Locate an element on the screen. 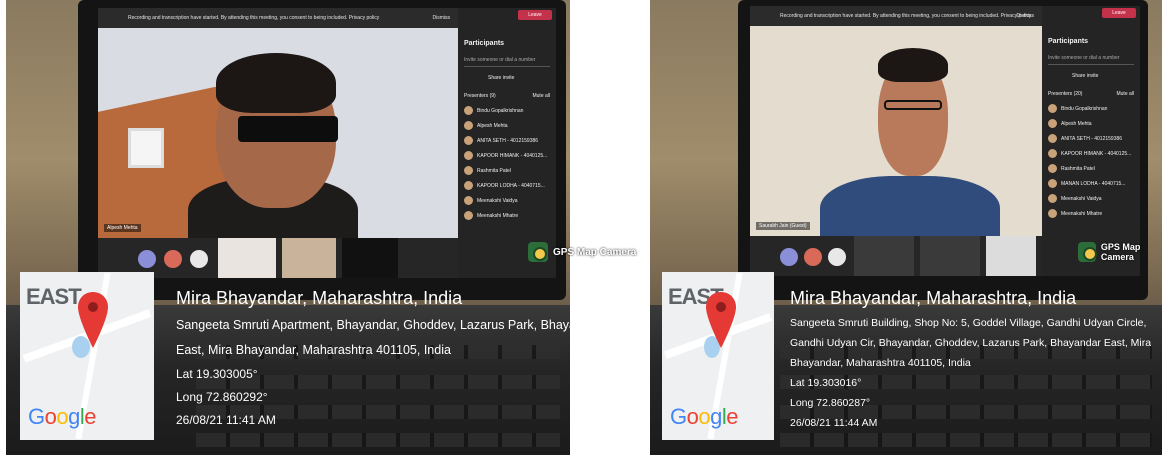 This screenshot has width=1168, height=455. presenters-count: Presenters (20) is located at coordinates (1065, 94).